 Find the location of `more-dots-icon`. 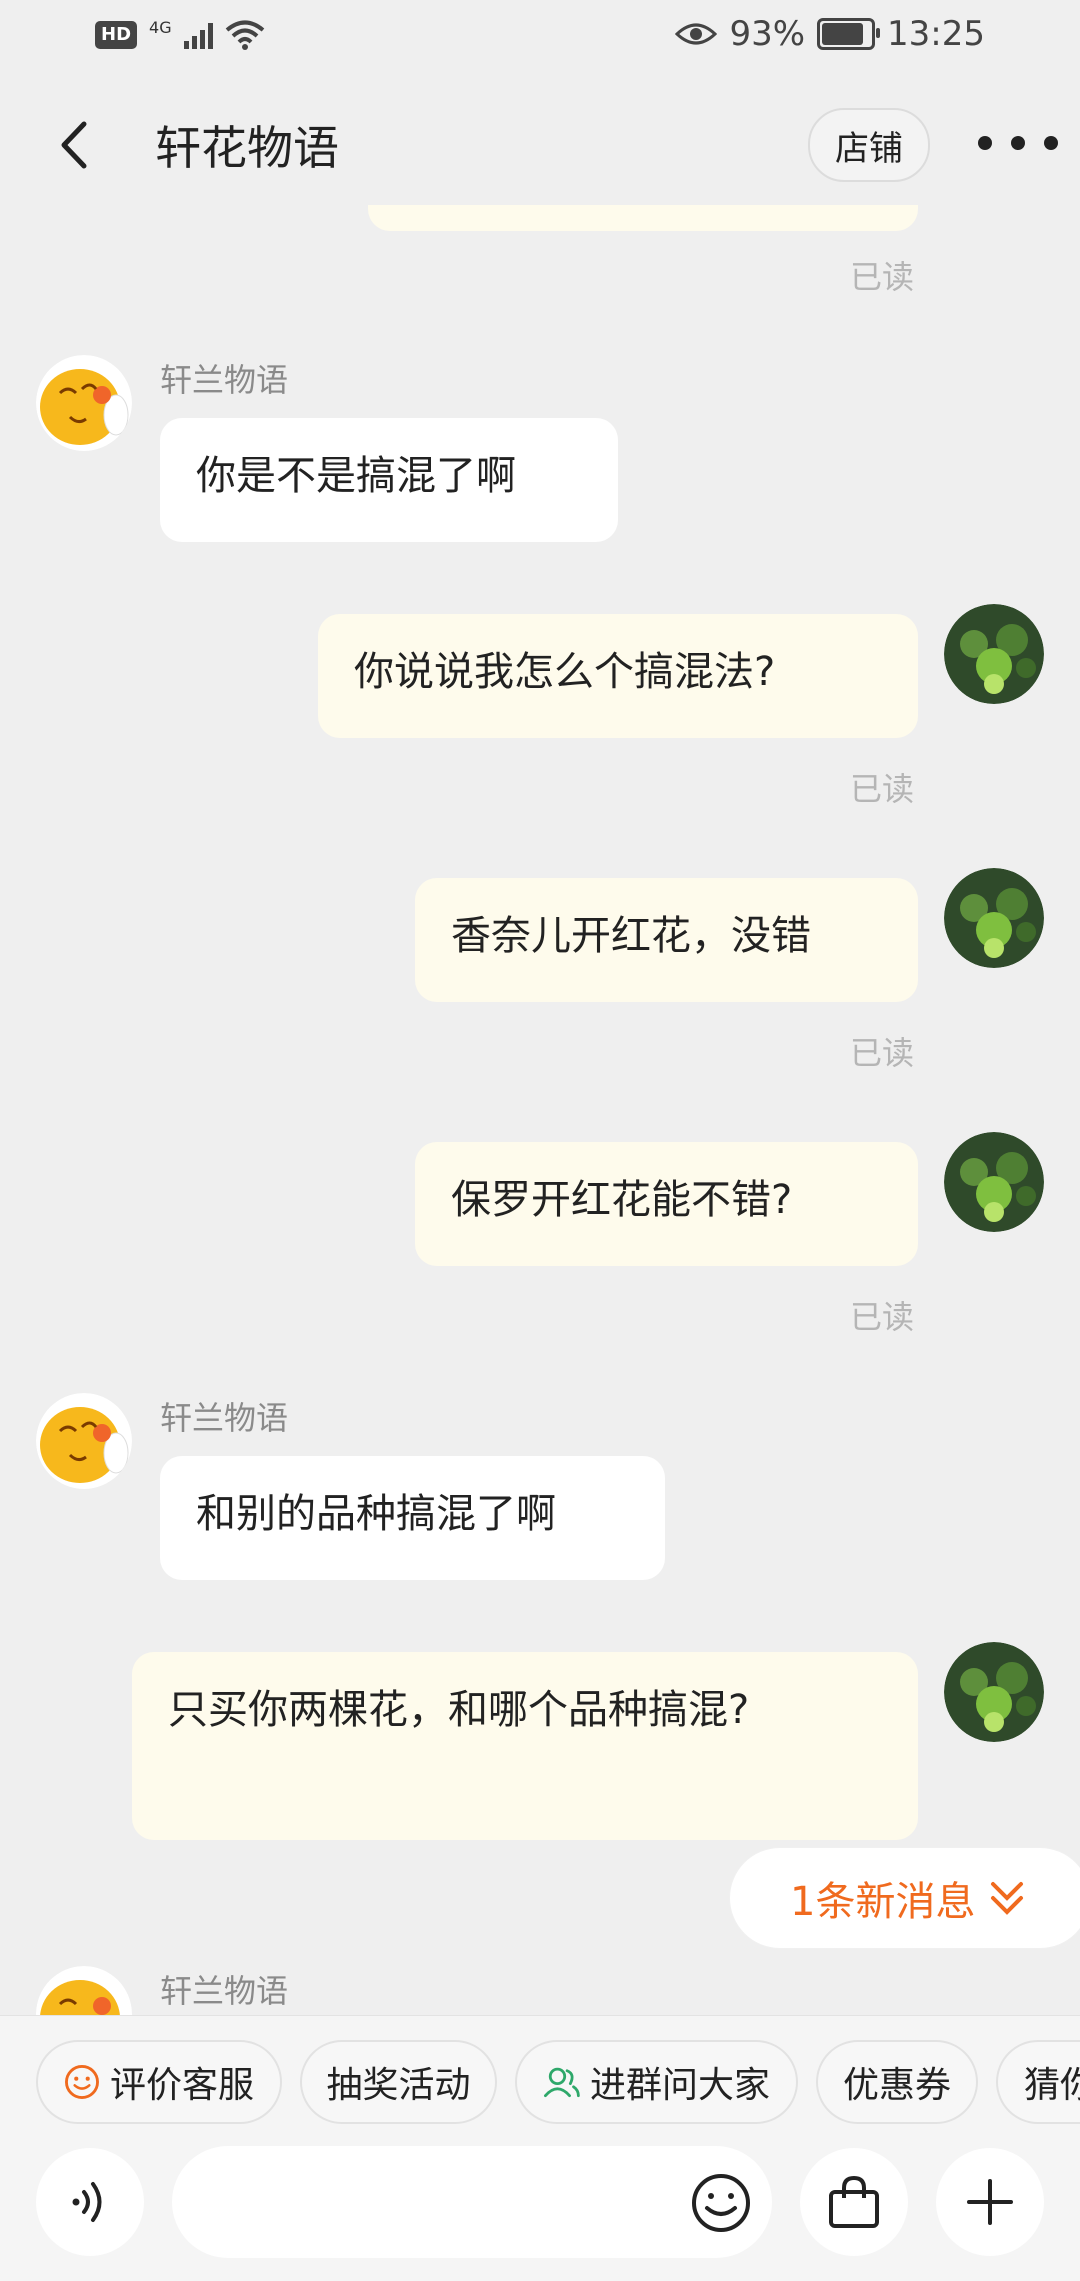

more-dots-icon is located at coordinates (1018, 143).